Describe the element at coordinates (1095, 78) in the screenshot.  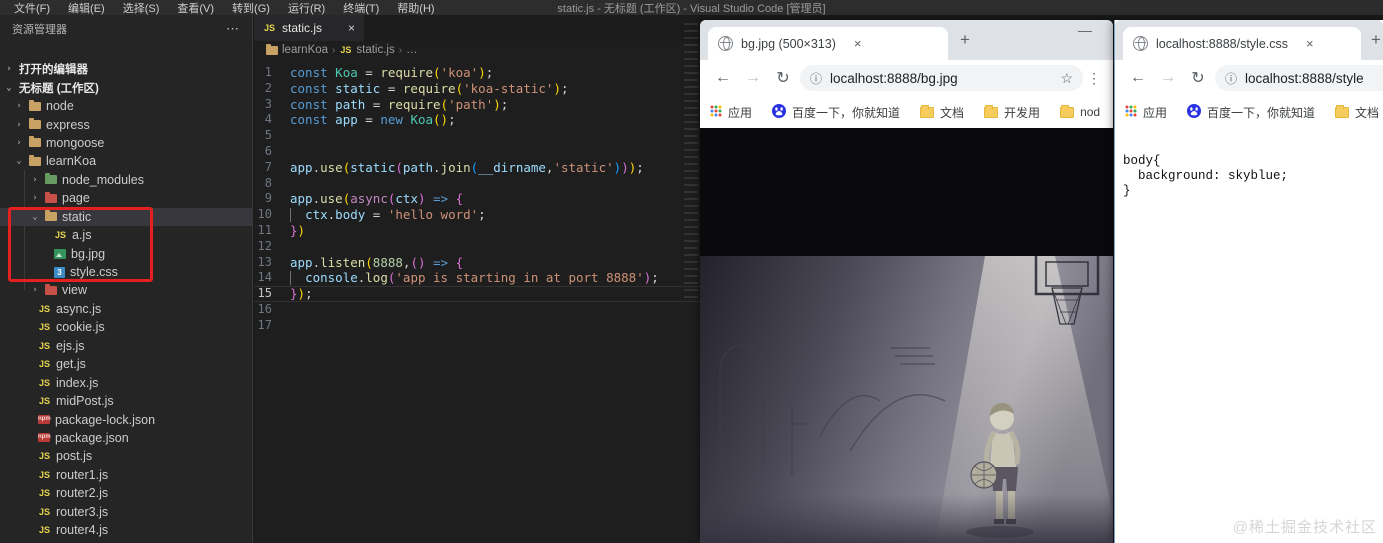
I see `browser-menu-icon: ⋮` at that location.